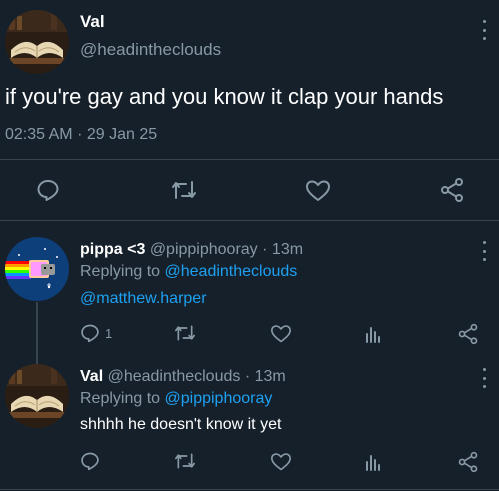  I want to click on reply-2-age: · 13m, so click(265, 376).